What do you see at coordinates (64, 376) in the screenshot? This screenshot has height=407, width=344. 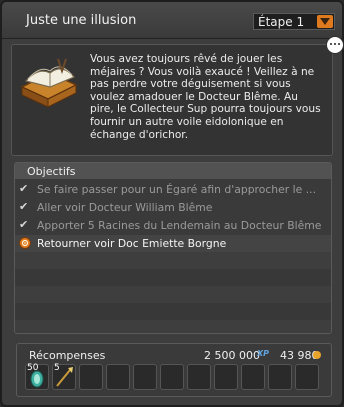 I see `reward-slot: 5` at bounding box center [64, 376].